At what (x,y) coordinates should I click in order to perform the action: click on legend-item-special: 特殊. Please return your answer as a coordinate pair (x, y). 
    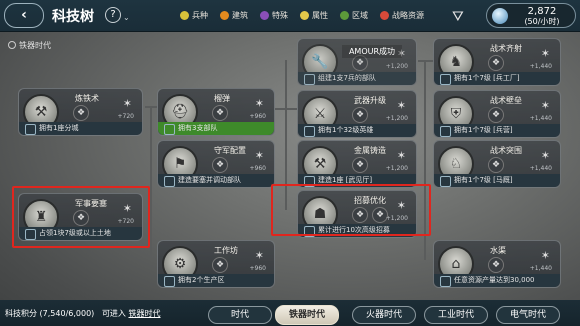
    Looking at the image, I should click on (274, 15).